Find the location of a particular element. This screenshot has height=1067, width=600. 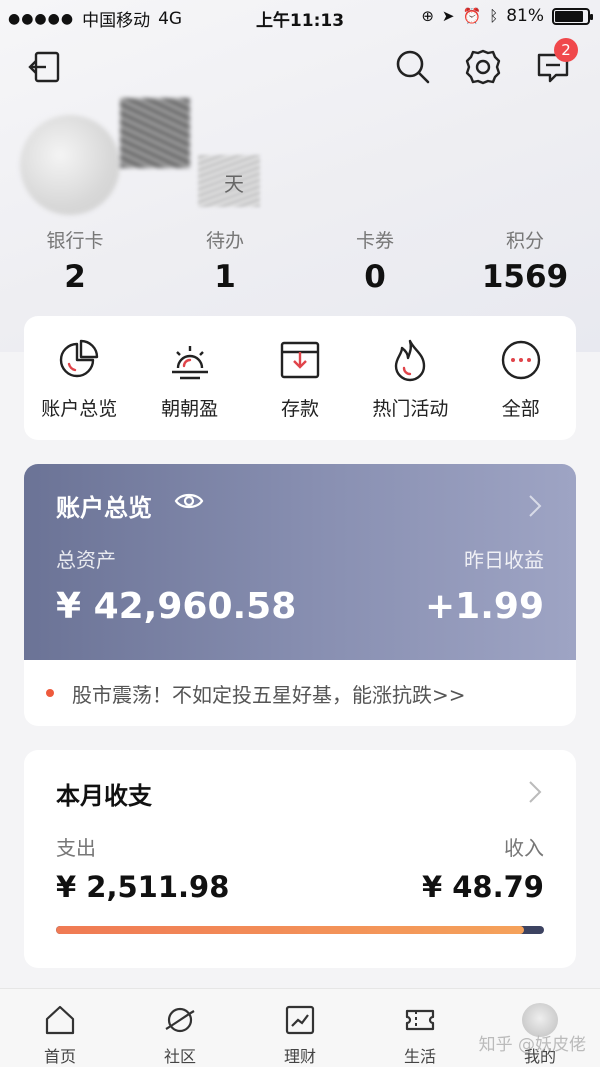

status-right: ⊕ ➤ ⏰ ᛒ 81% is located at coordinates (507, 16).